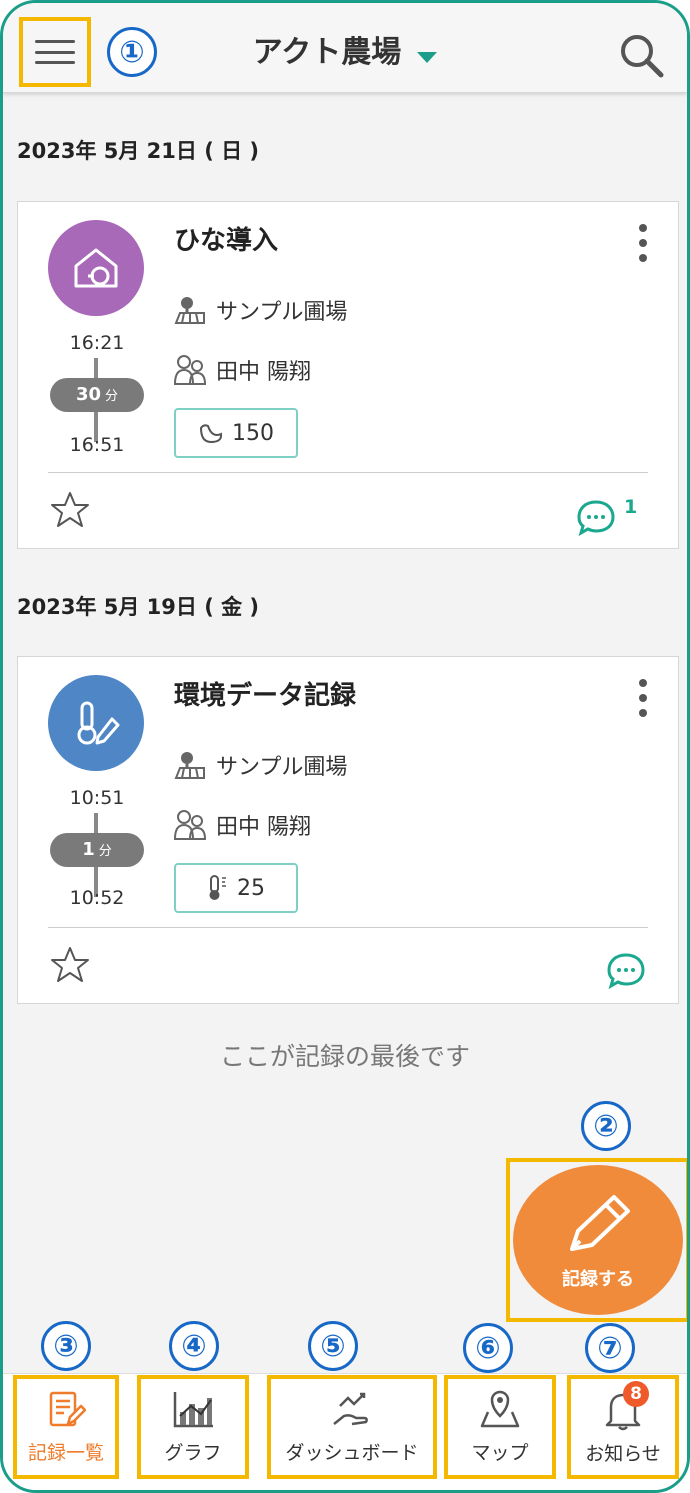  What do you see at coordinates (623, 1427) in the screenshot?
I see `nav-notifications: お知らせ 8` at bounding box center [623, 1427].